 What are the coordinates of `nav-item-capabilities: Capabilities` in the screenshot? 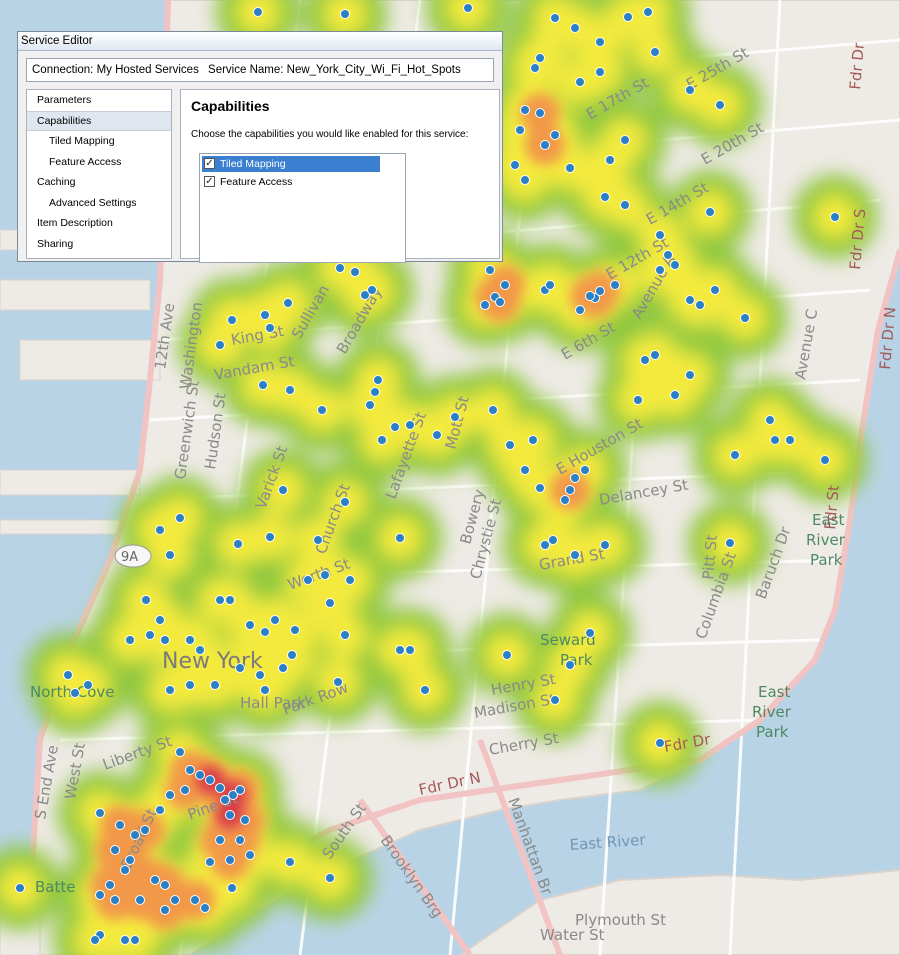 It's located at (99, 120).